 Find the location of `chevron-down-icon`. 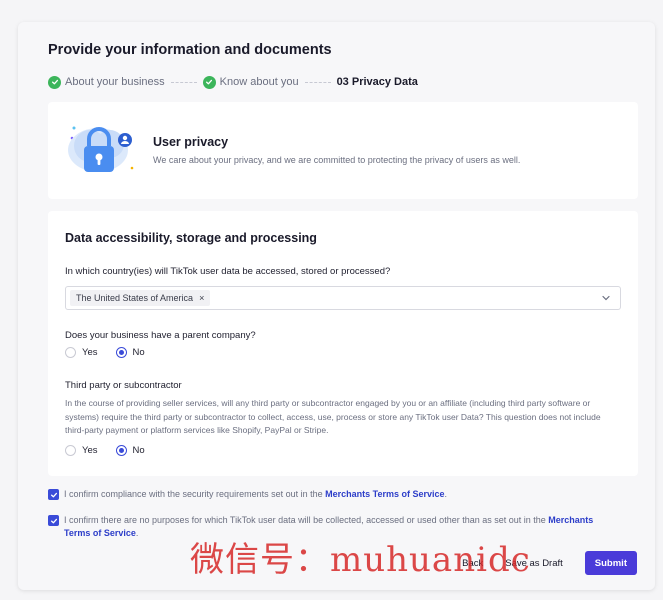

chevron-down-icon is located at coordinates (606, 298).